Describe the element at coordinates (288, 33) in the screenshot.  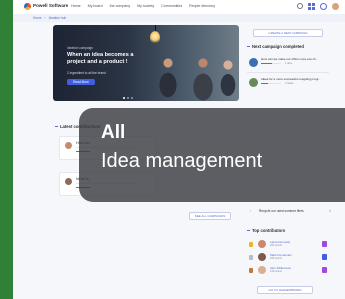
I see `create-campaign-button: CREATE A NEW CAMPAIGN` at that location.